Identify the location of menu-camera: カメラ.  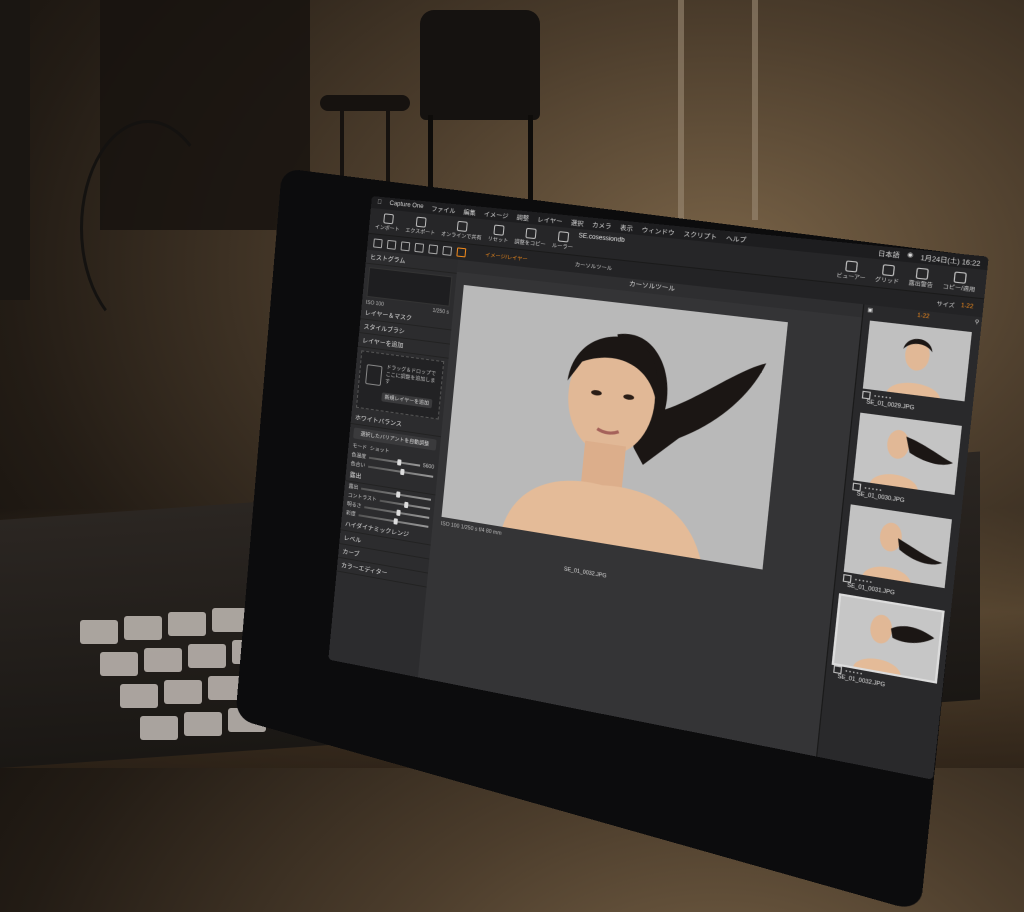
(602, 224).